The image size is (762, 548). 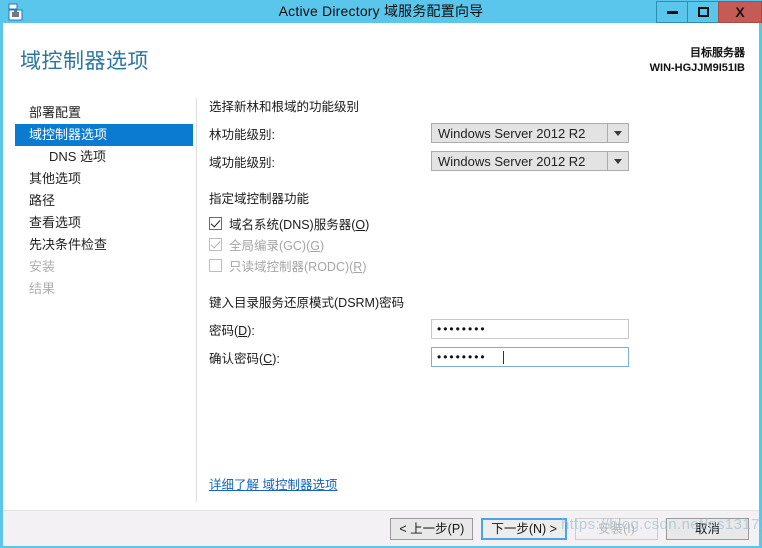 What do you see at coordinates (104, 135) in the screenshot?
I see `sidebar-item-domain-controller-options: 域控制器选项` at bounding box center [104, 135].